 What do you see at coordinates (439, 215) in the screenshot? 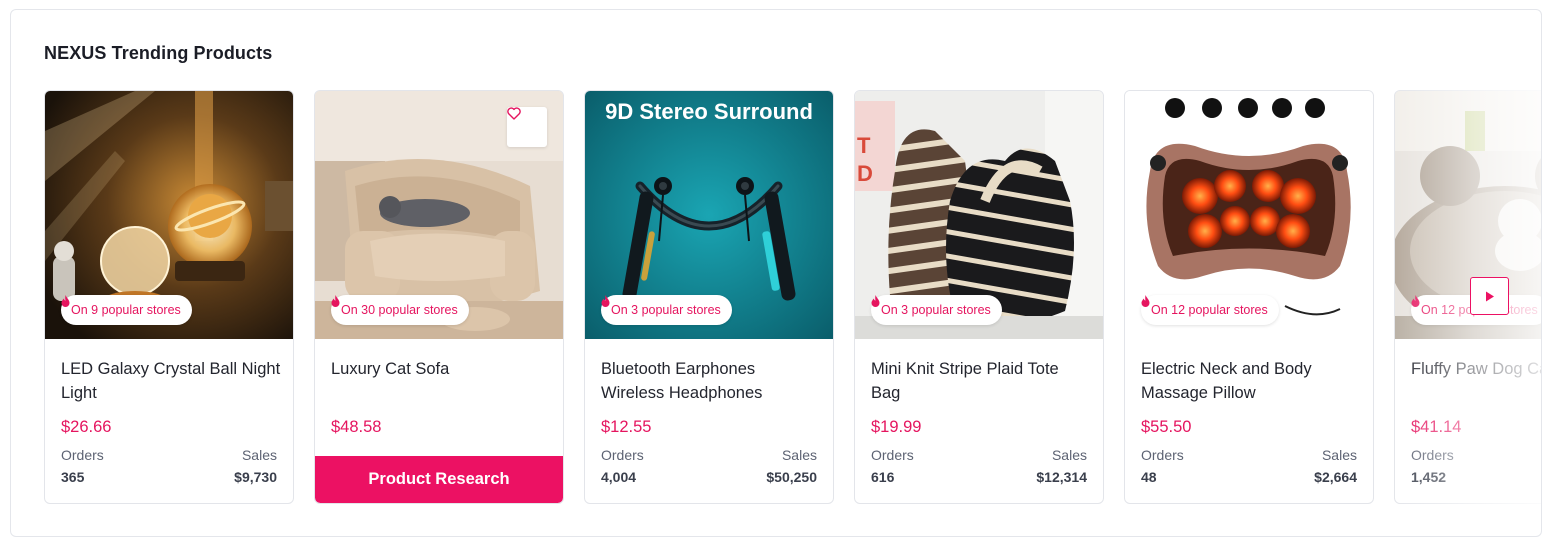
I see `product-image: On 30 popular stores` at bounding box center [439, 215].